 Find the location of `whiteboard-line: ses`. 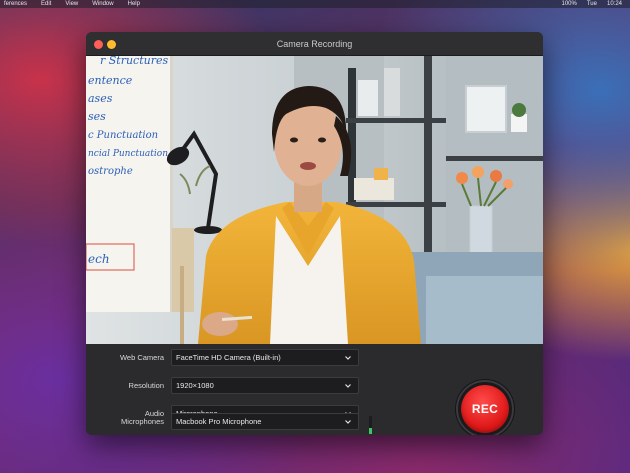

whiteboard-line: ses is located at coordinates (97, 116).